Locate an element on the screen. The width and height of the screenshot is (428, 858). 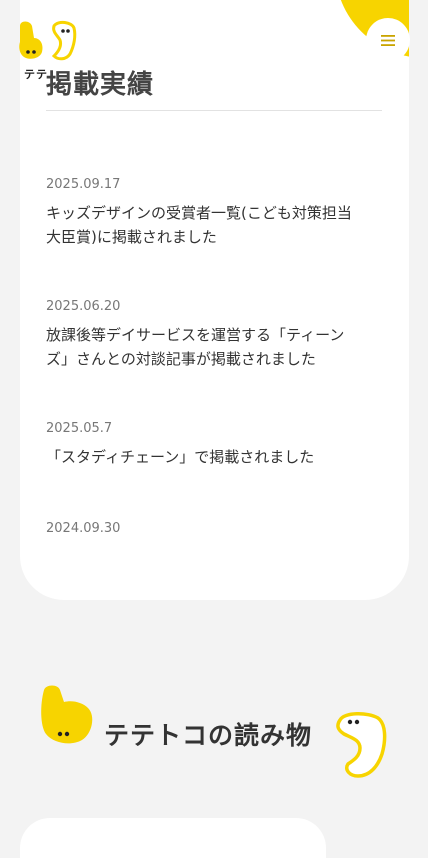
heading-divider is located at coordinates (214, 110).